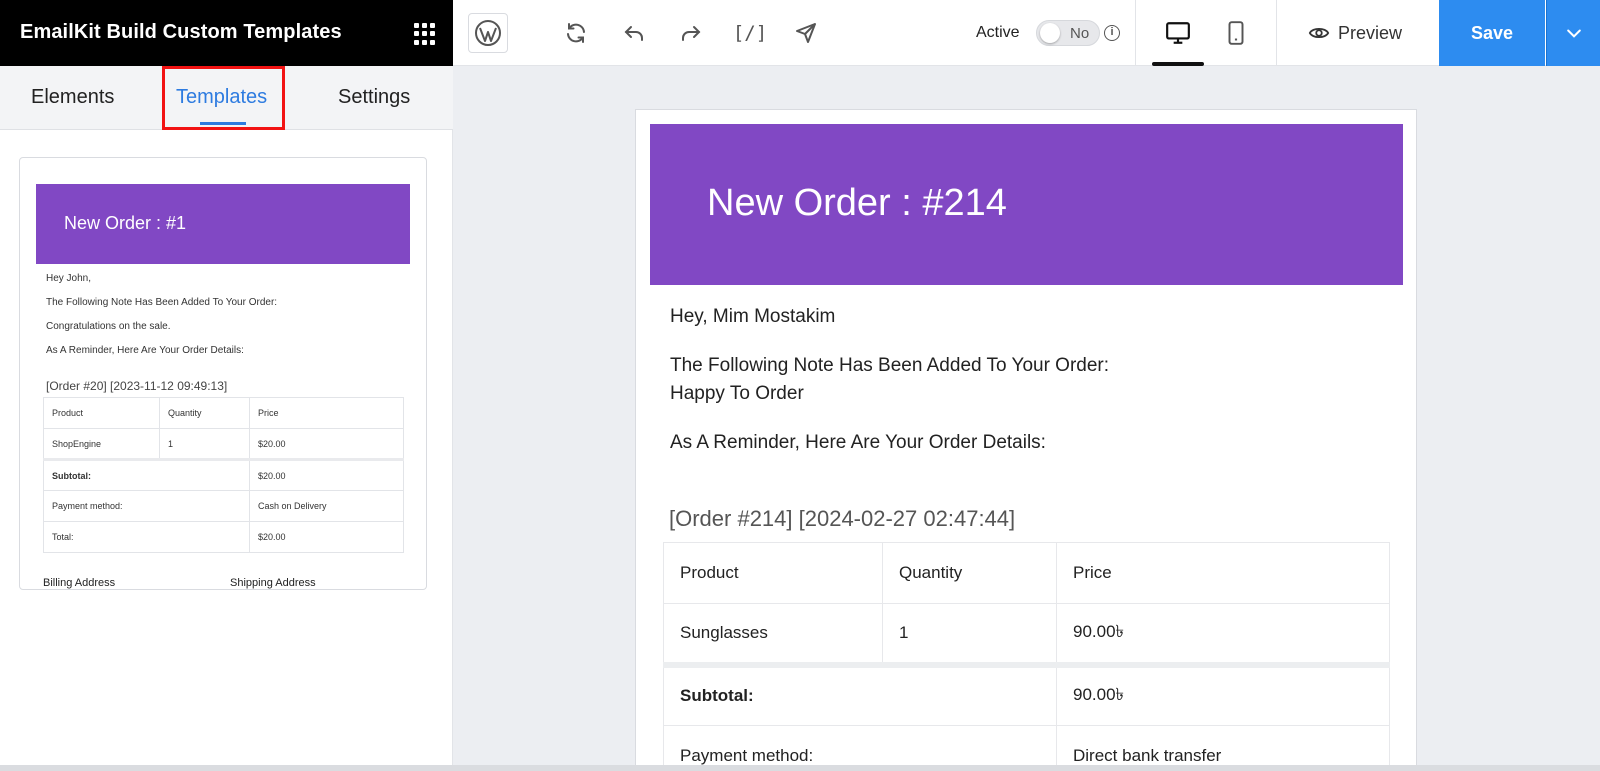  I want to click on app-title: EmailKit Build Custom Templates, so click(181, 32).